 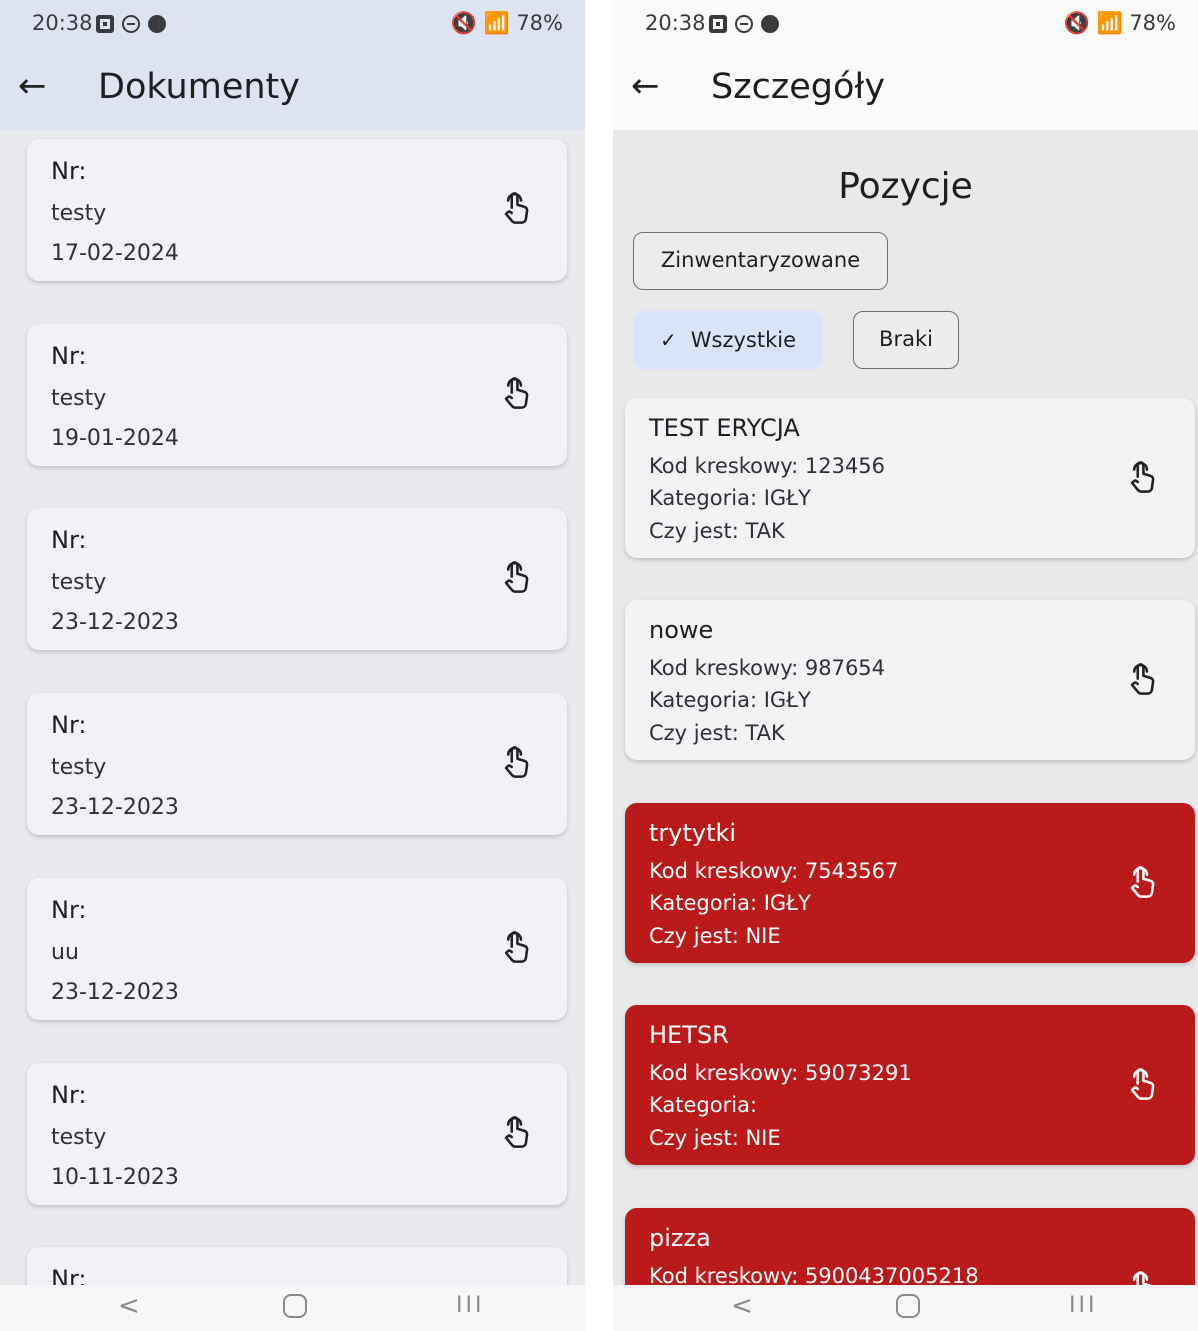 I want to click on page-title: Dokumenty, so click(x=199, y=87).